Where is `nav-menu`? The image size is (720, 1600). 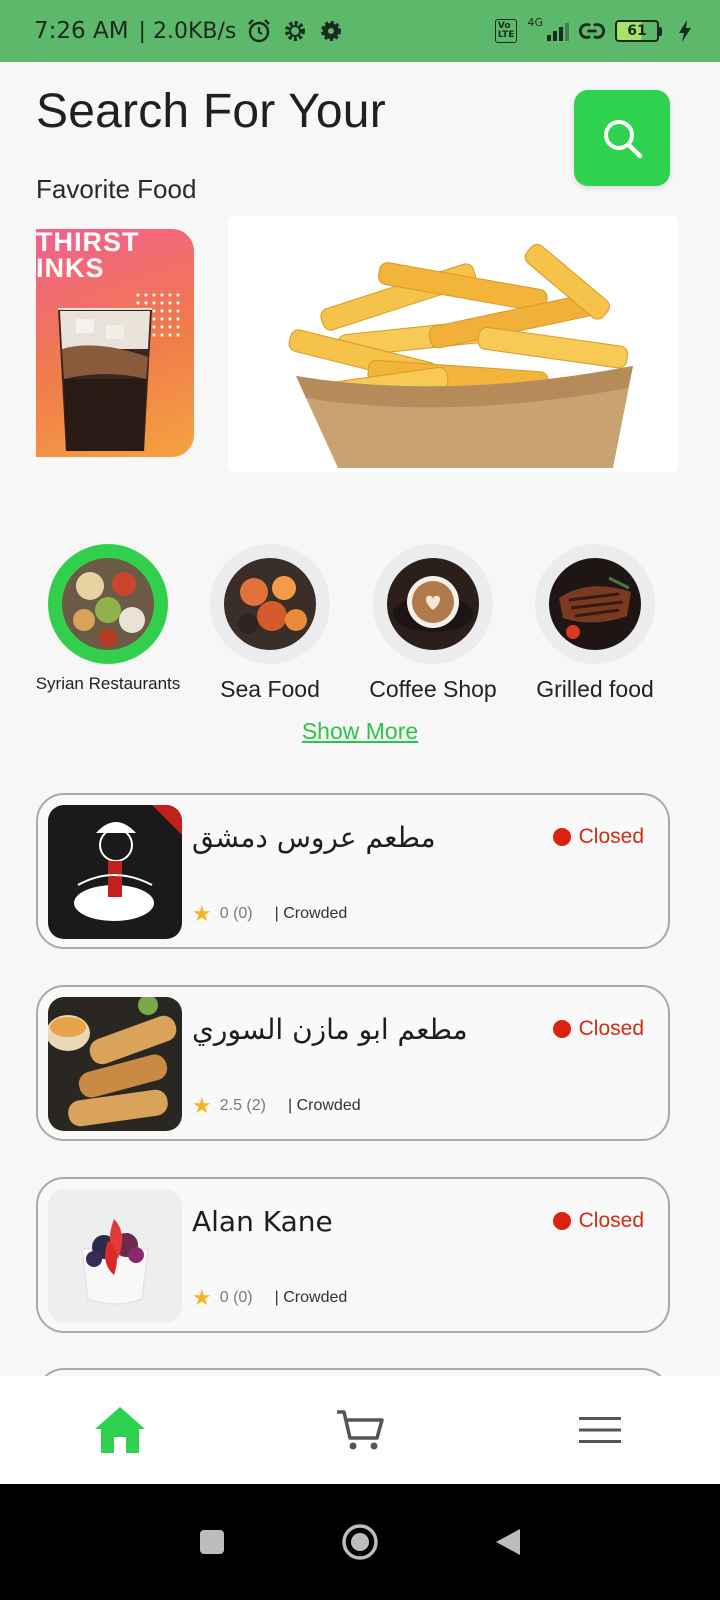
nav-menu is located at coordinates (600, 1430).